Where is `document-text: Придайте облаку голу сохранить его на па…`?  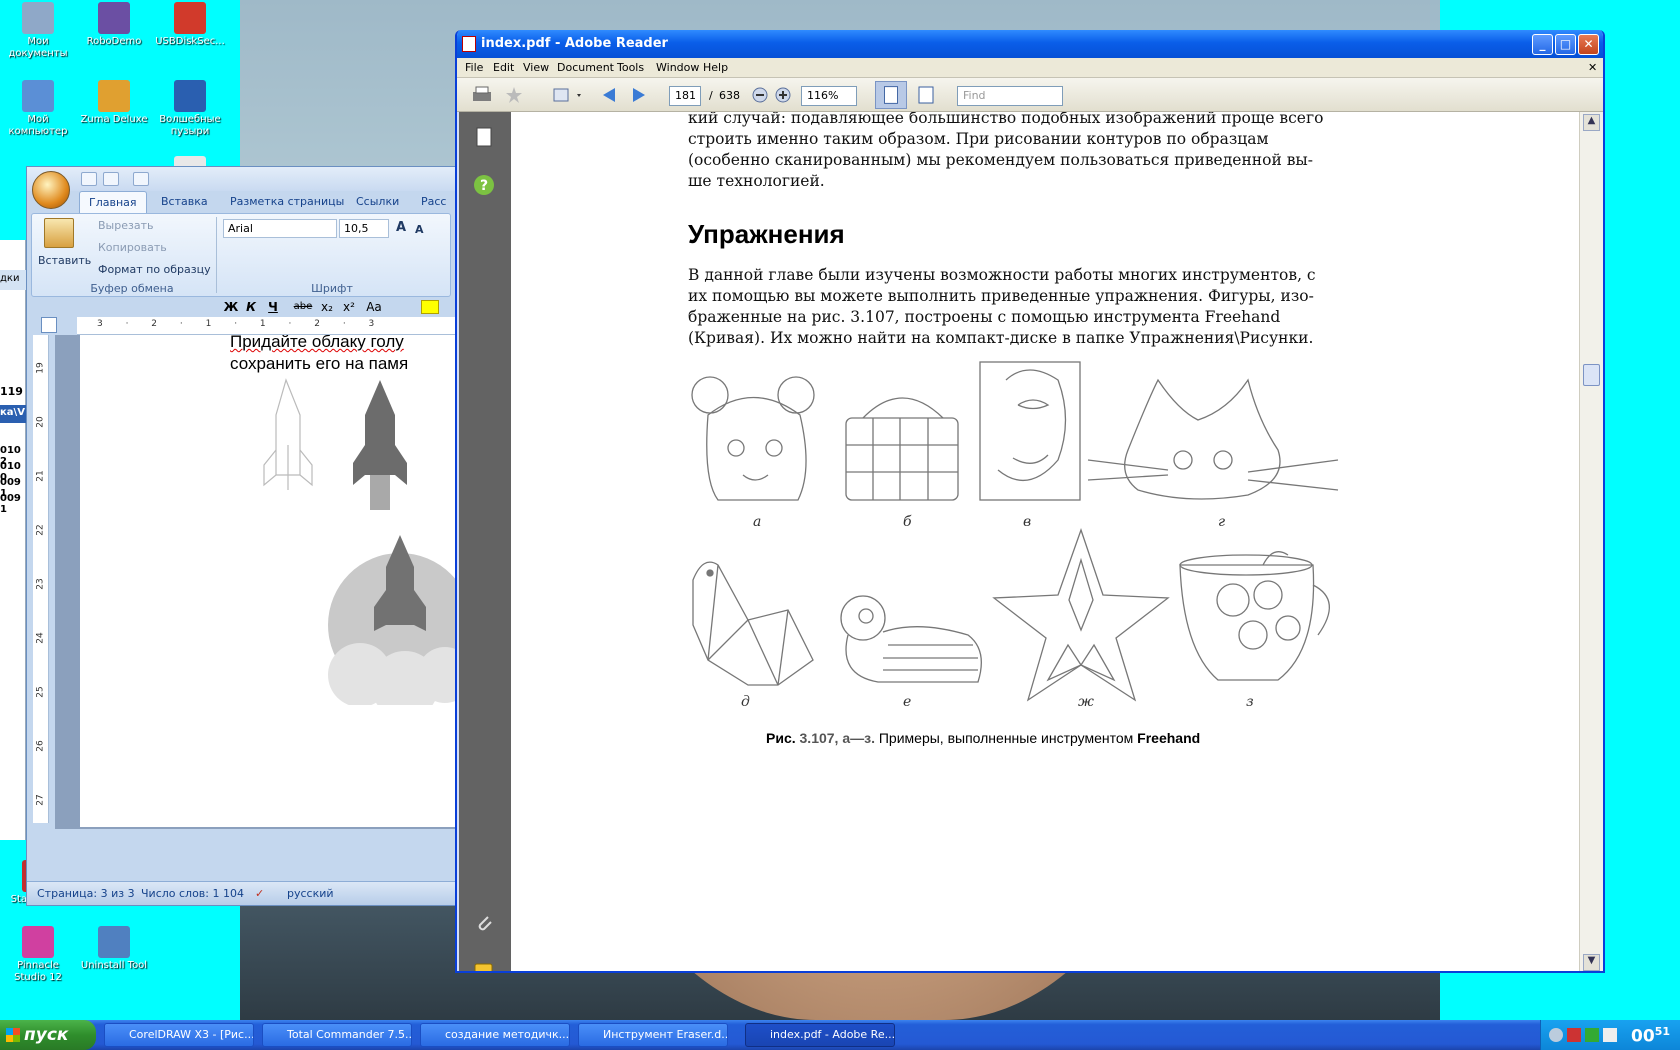
document-text: Придайте облаку голу сохранить его на па… is located at coordinates (319, 355).